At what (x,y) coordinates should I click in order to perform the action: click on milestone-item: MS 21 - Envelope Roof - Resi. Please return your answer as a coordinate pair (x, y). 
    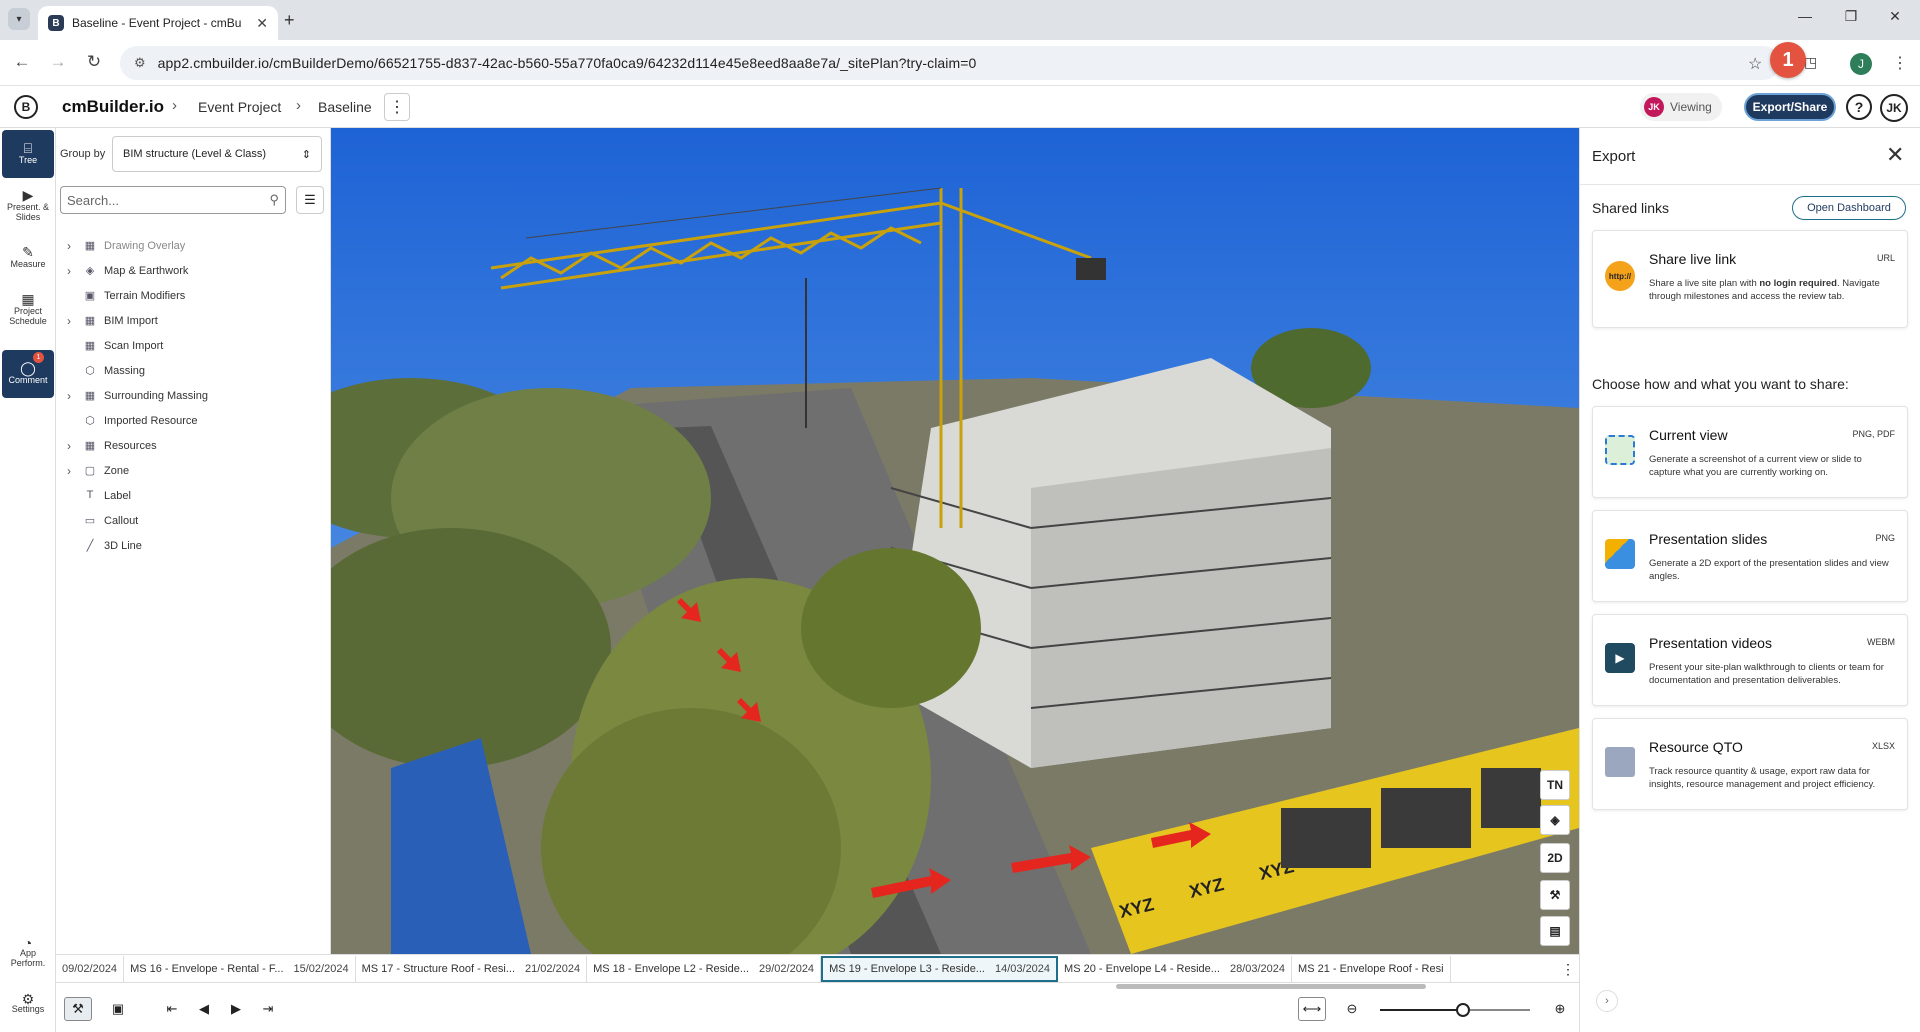
    Looking at the image, I should click on (1371, 968).